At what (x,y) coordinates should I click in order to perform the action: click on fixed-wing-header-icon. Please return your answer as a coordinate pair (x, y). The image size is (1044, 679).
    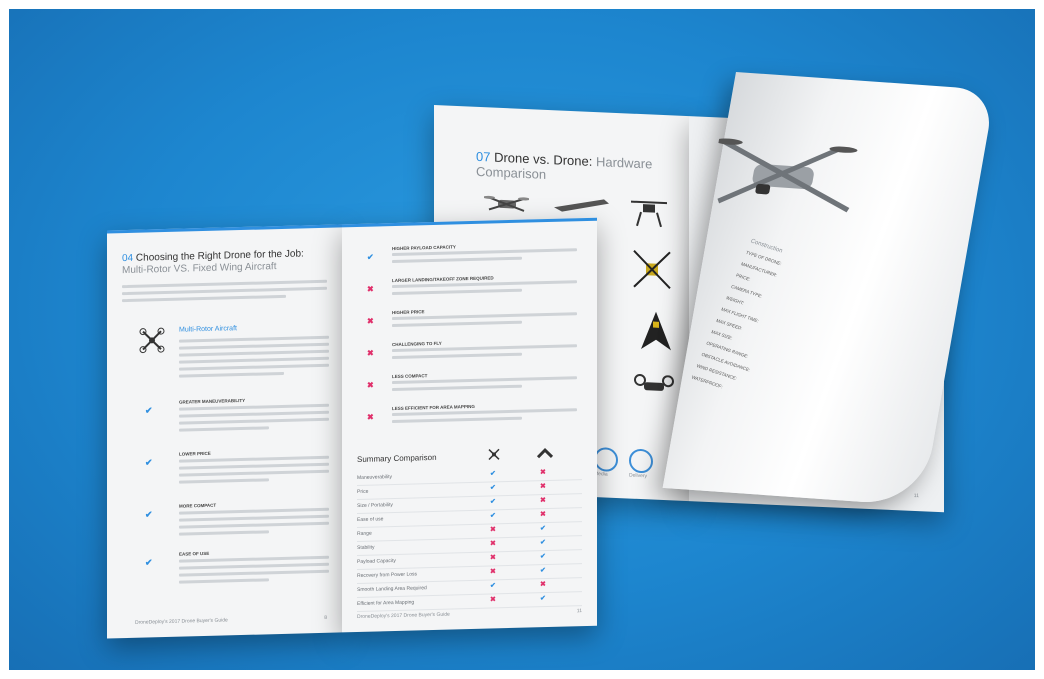
    Looking at the image, I should click on (545, 453).